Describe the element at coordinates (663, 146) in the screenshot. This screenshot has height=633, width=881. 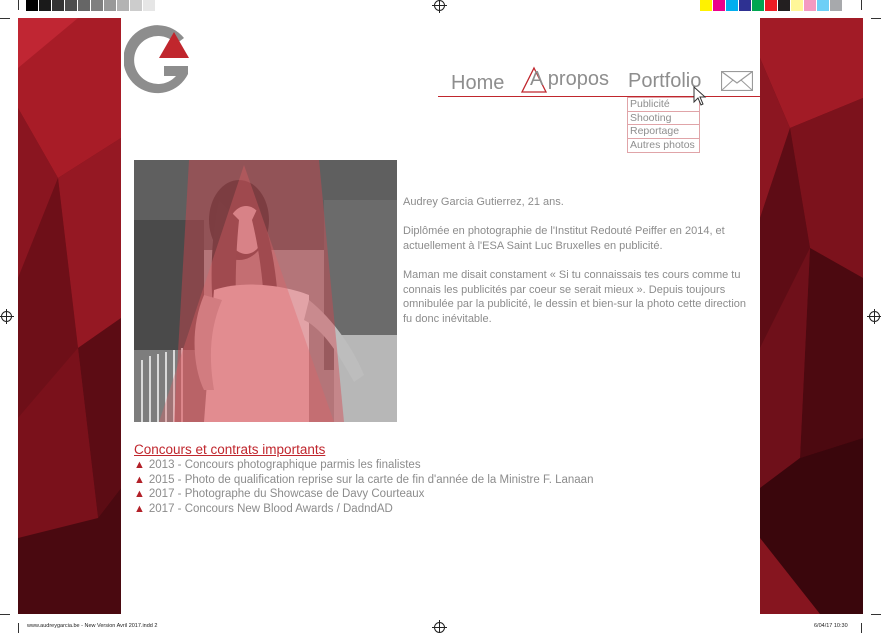
I see `submenu-item-autres-photos: Autres photos` at that location.